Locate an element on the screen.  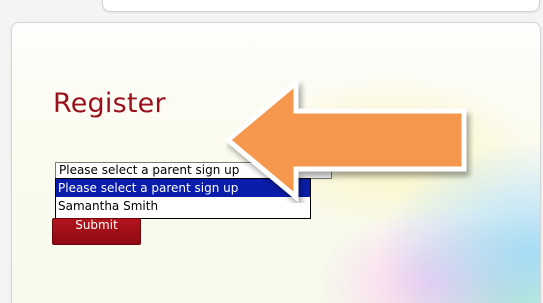
top-panel is located at coordinates (321, 6).